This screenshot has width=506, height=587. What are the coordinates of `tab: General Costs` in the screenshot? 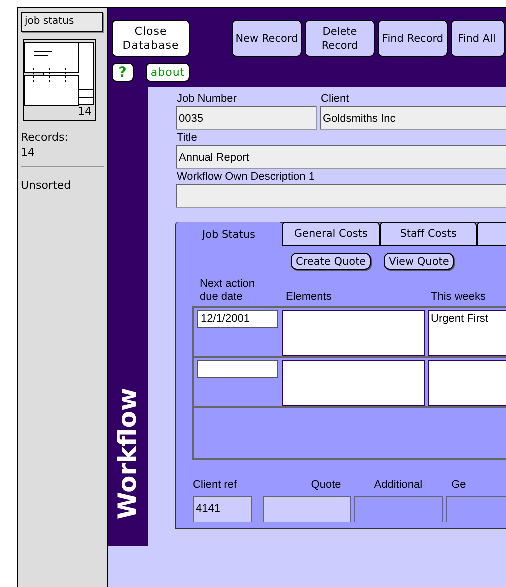 It's located at (331, 234).